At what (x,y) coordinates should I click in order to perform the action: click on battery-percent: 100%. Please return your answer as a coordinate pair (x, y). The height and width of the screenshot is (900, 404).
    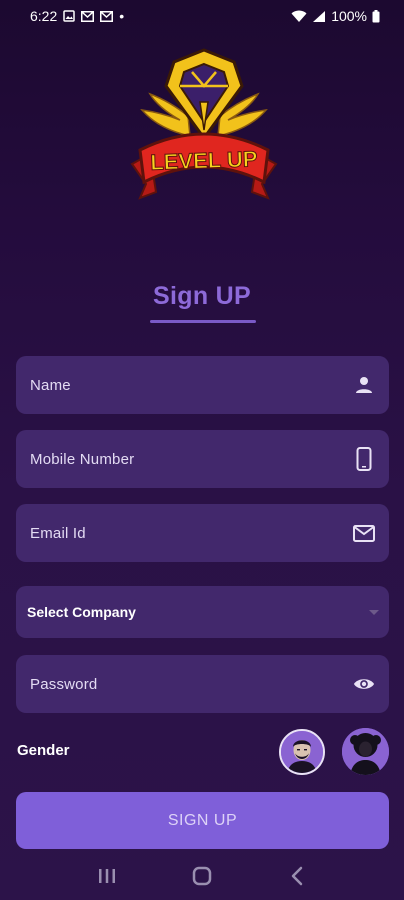
    Looking at the image, I should click on (349, 16).